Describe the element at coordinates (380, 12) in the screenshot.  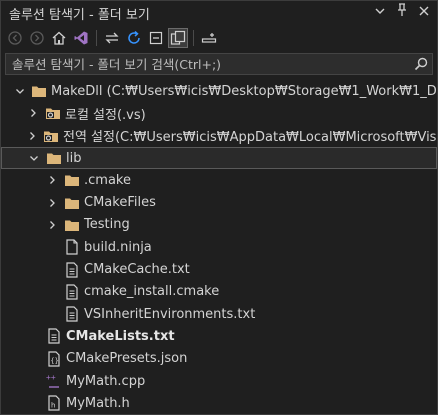
I see `dropdown-icon` at that location.